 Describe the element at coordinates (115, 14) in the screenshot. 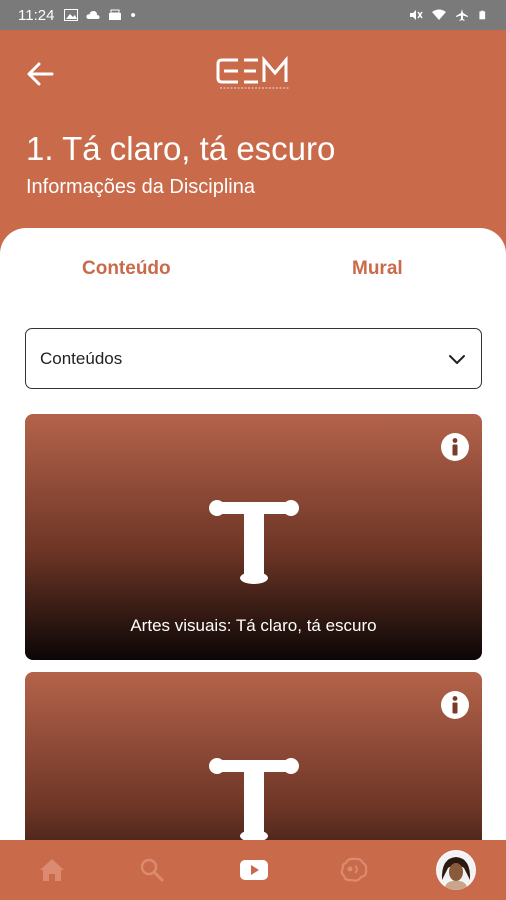

I see `tray-icon` at that location.